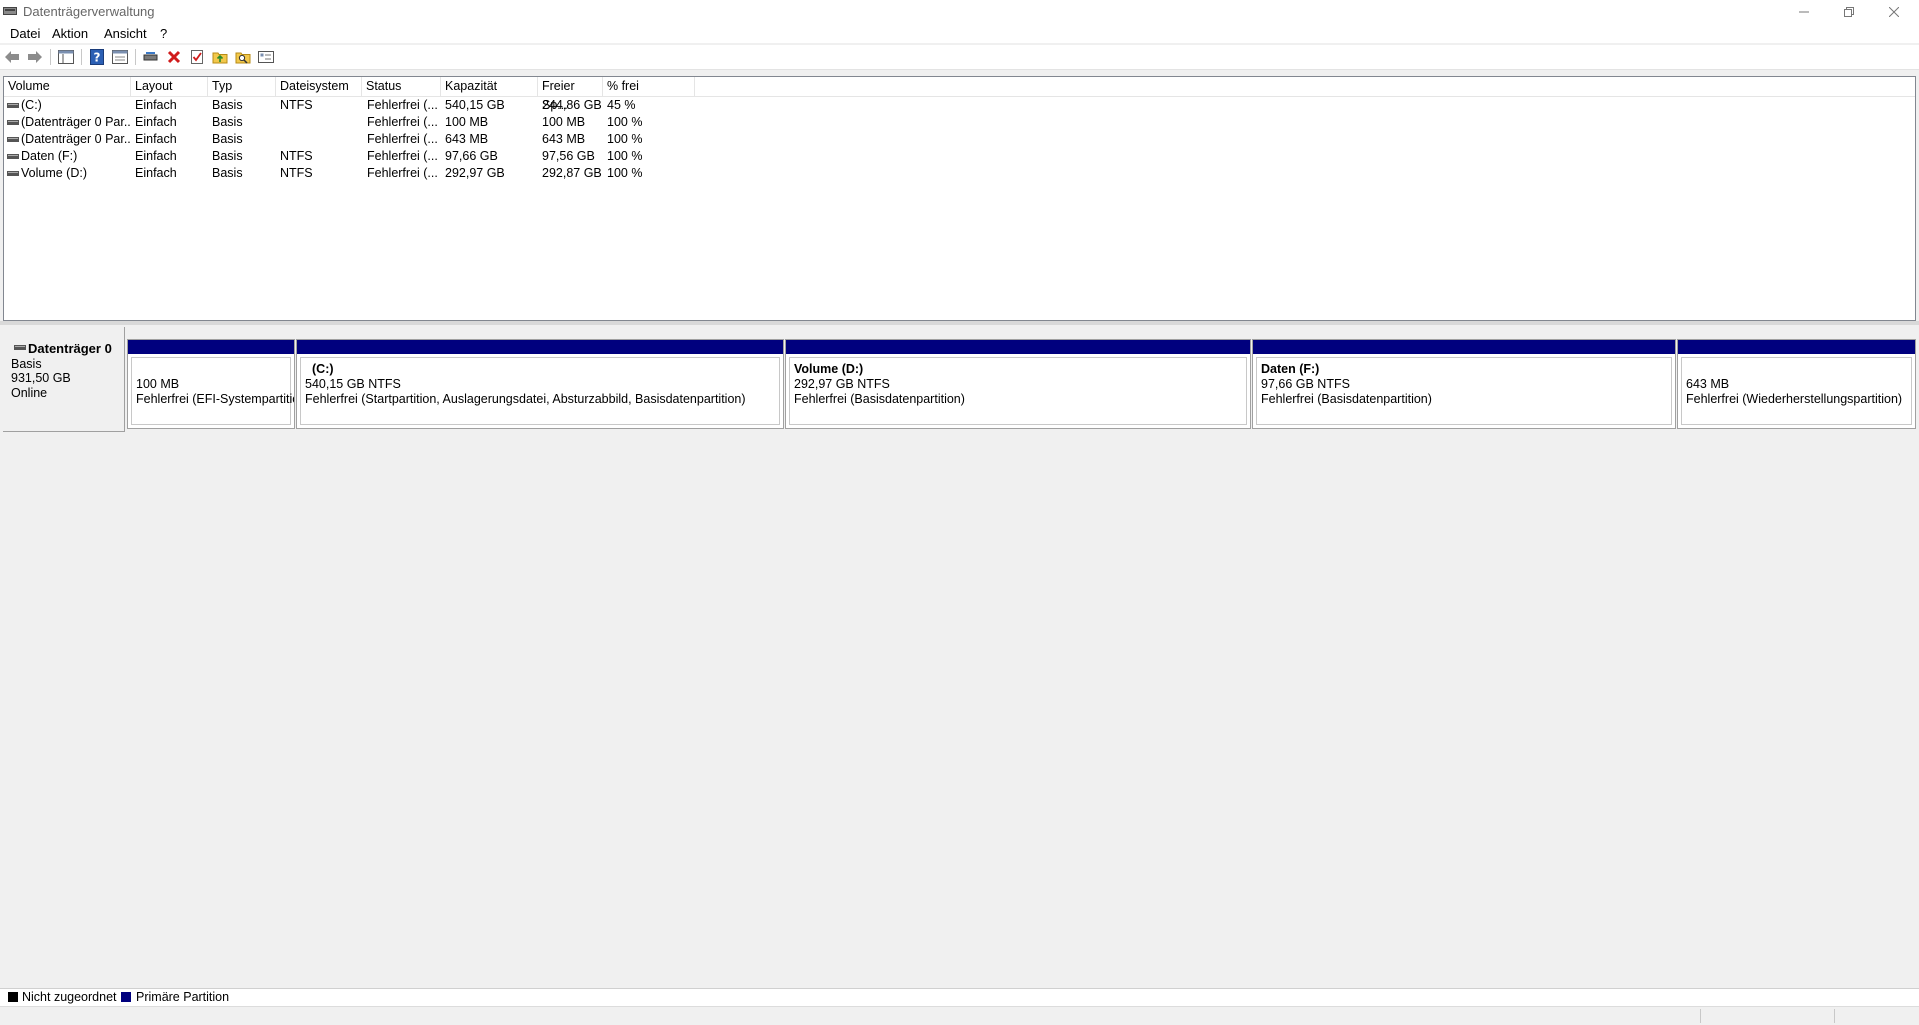  What do you see at coordinates (1804, 11) in the screenshot?
I see `minimize-button` at bounding box center [1804, 11].